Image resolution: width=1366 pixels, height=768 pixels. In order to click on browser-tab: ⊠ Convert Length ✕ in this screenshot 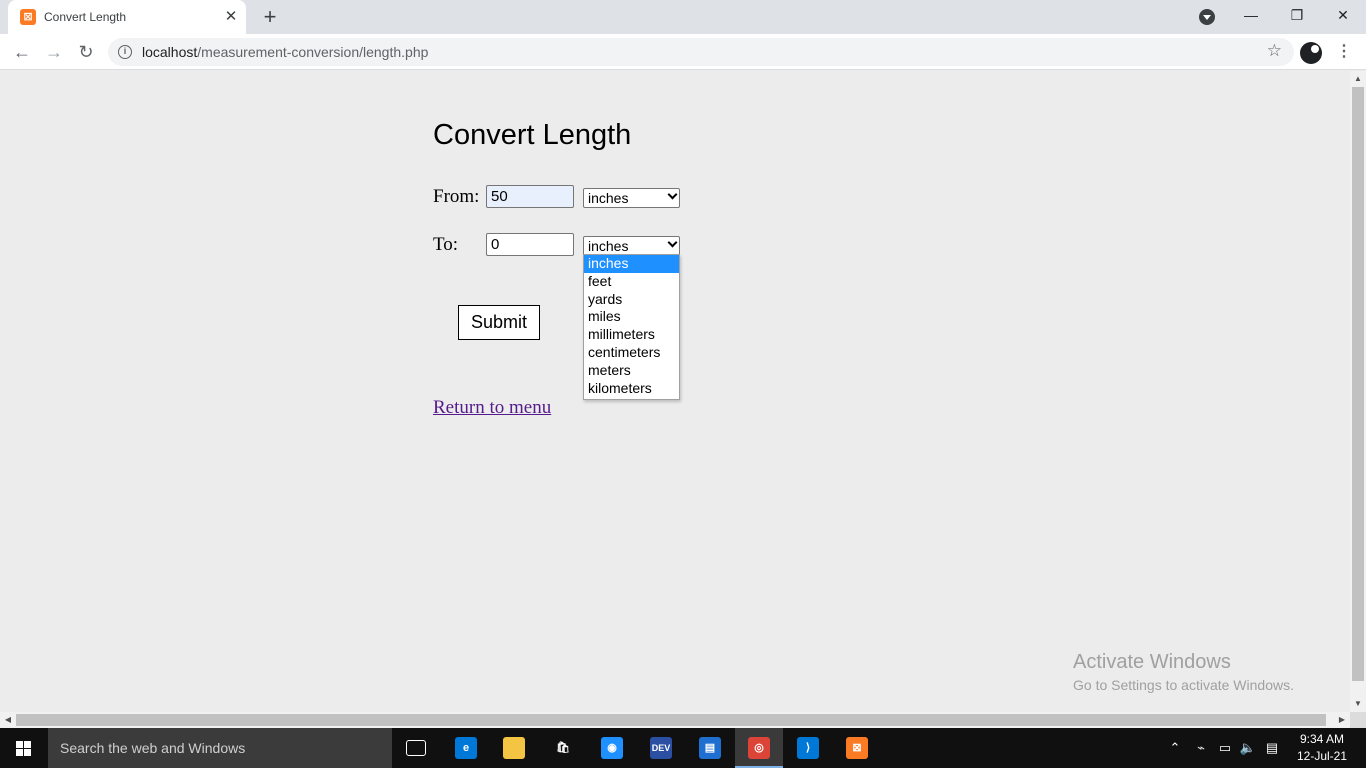, I will do `click(127, 17)`.